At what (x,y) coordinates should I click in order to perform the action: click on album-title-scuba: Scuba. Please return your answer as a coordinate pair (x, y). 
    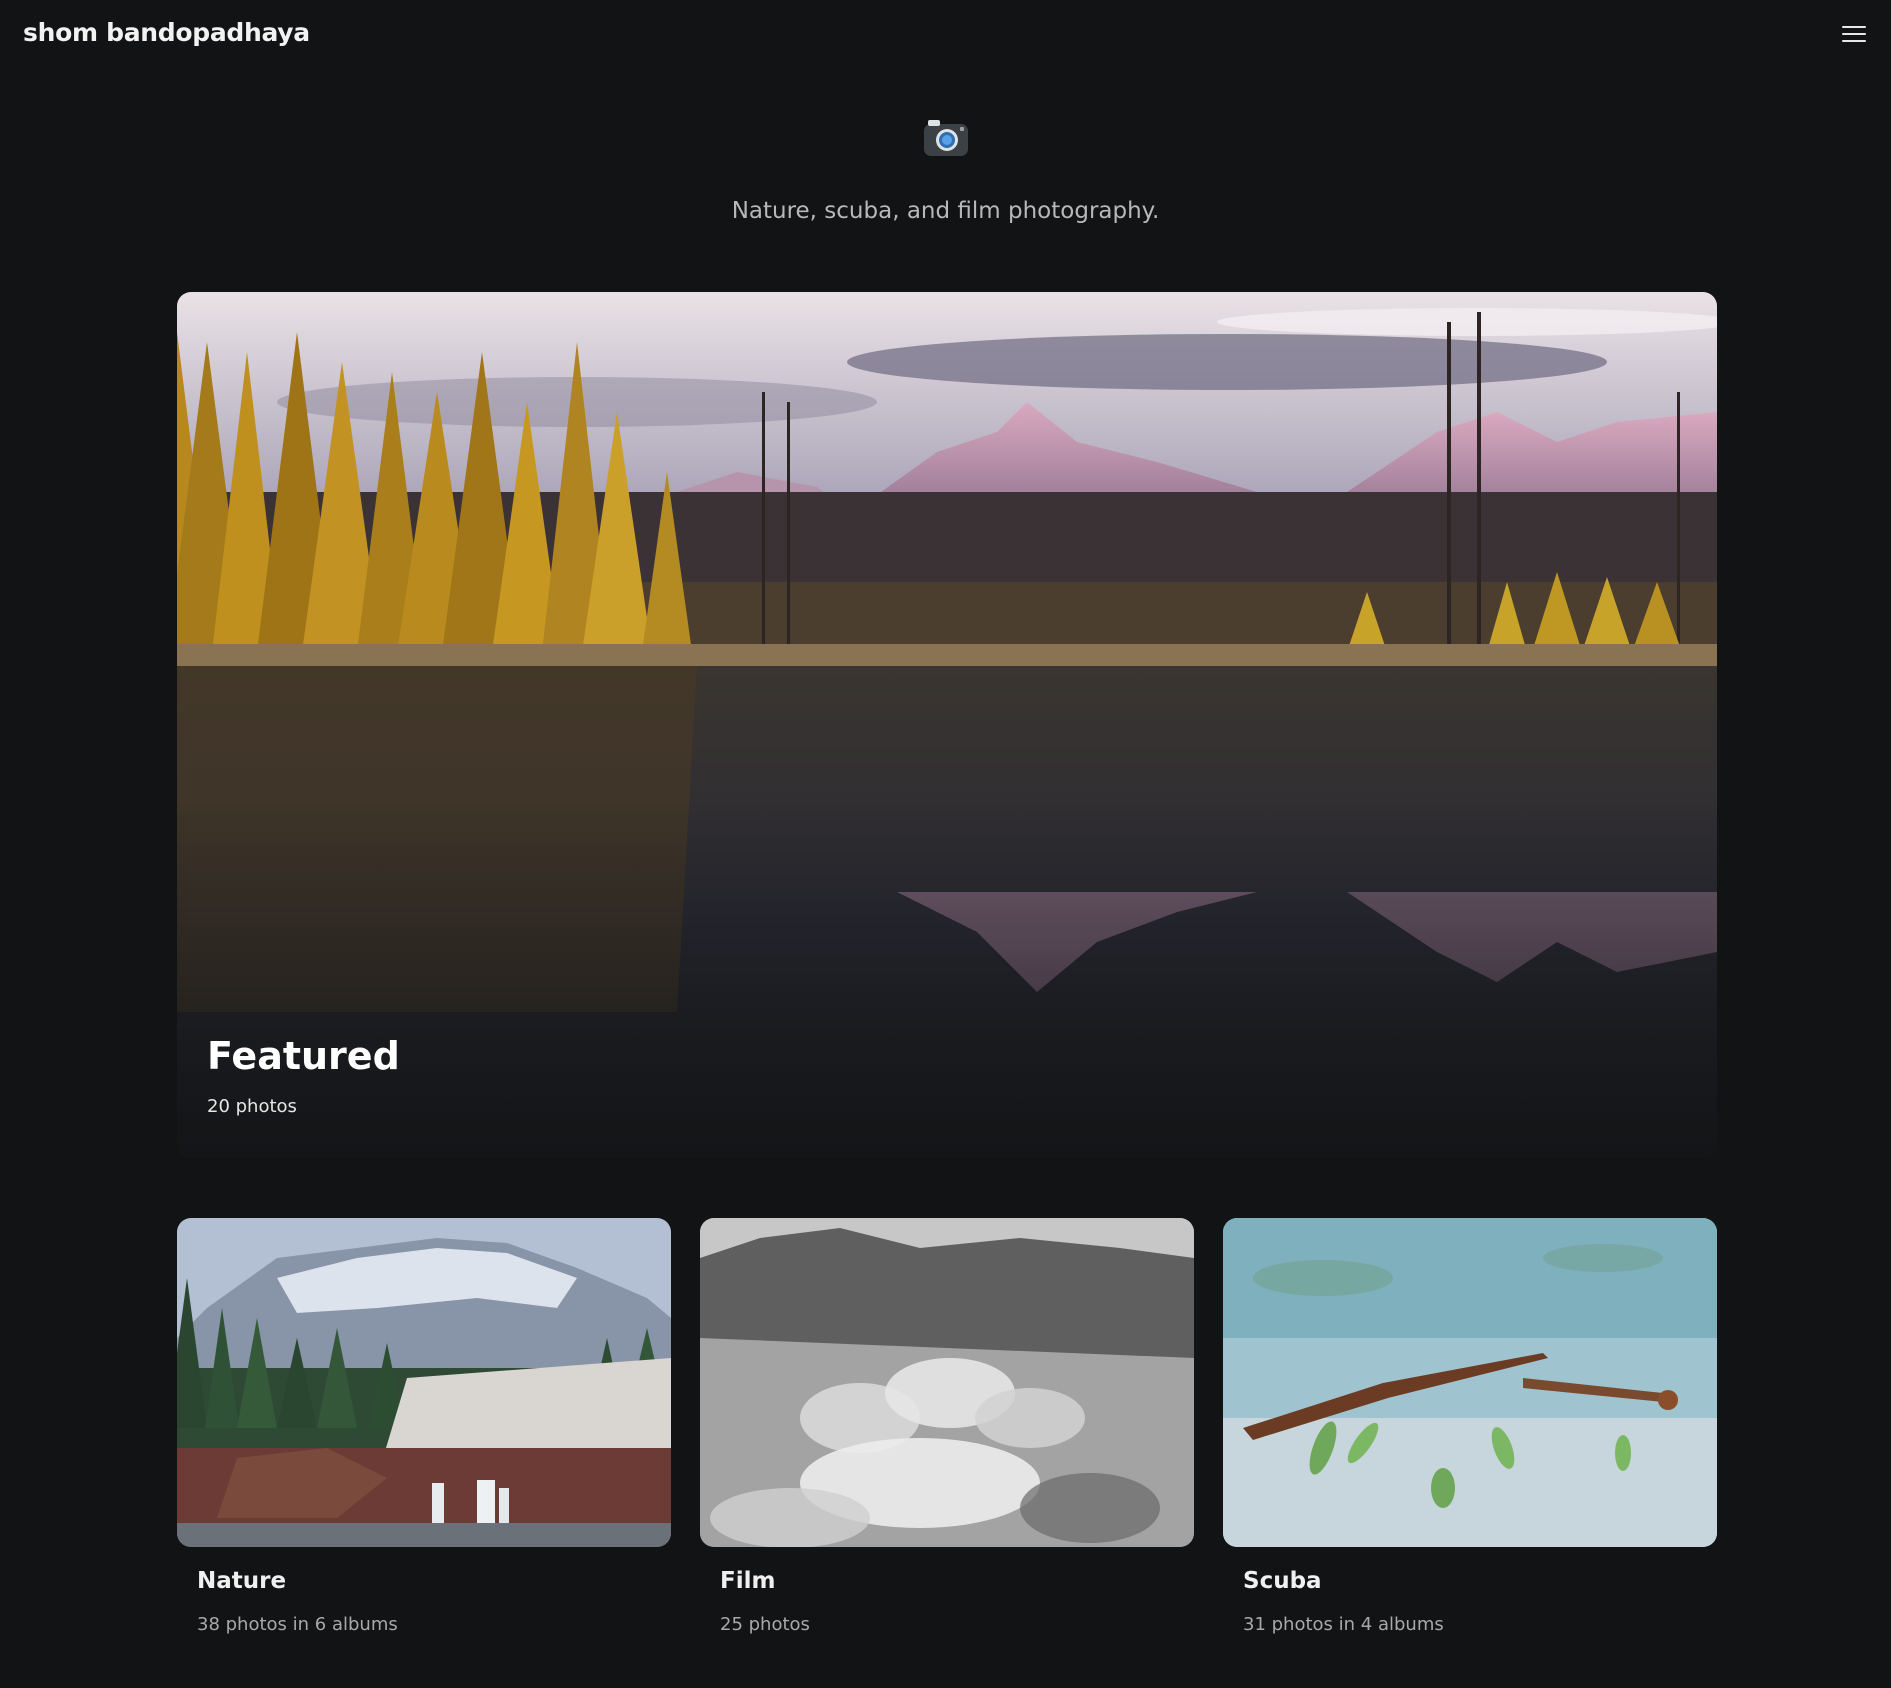
    Looking at the image, I should click on (1282, 1581).